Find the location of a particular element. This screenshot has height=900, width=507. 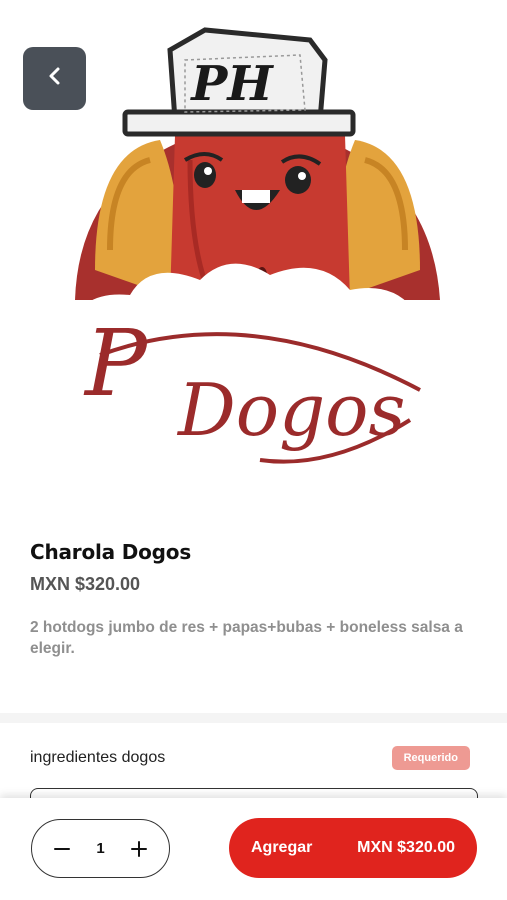

minus-icon is located at coordinates (62, 848).